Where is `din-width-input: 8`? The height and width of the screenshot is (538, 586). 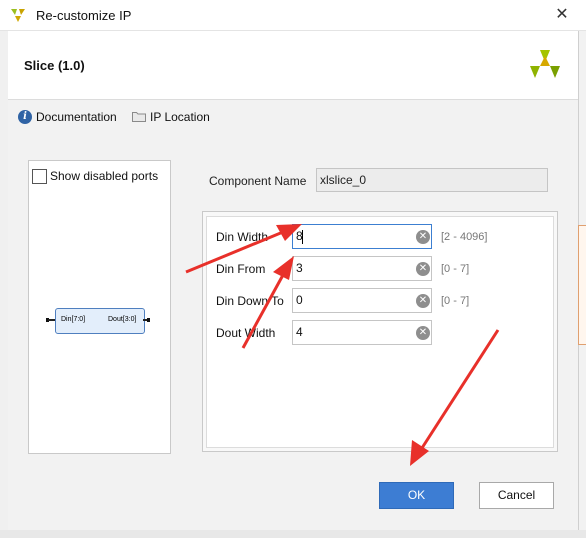
din-width-input: 8 is located at coordinates (362, 236).